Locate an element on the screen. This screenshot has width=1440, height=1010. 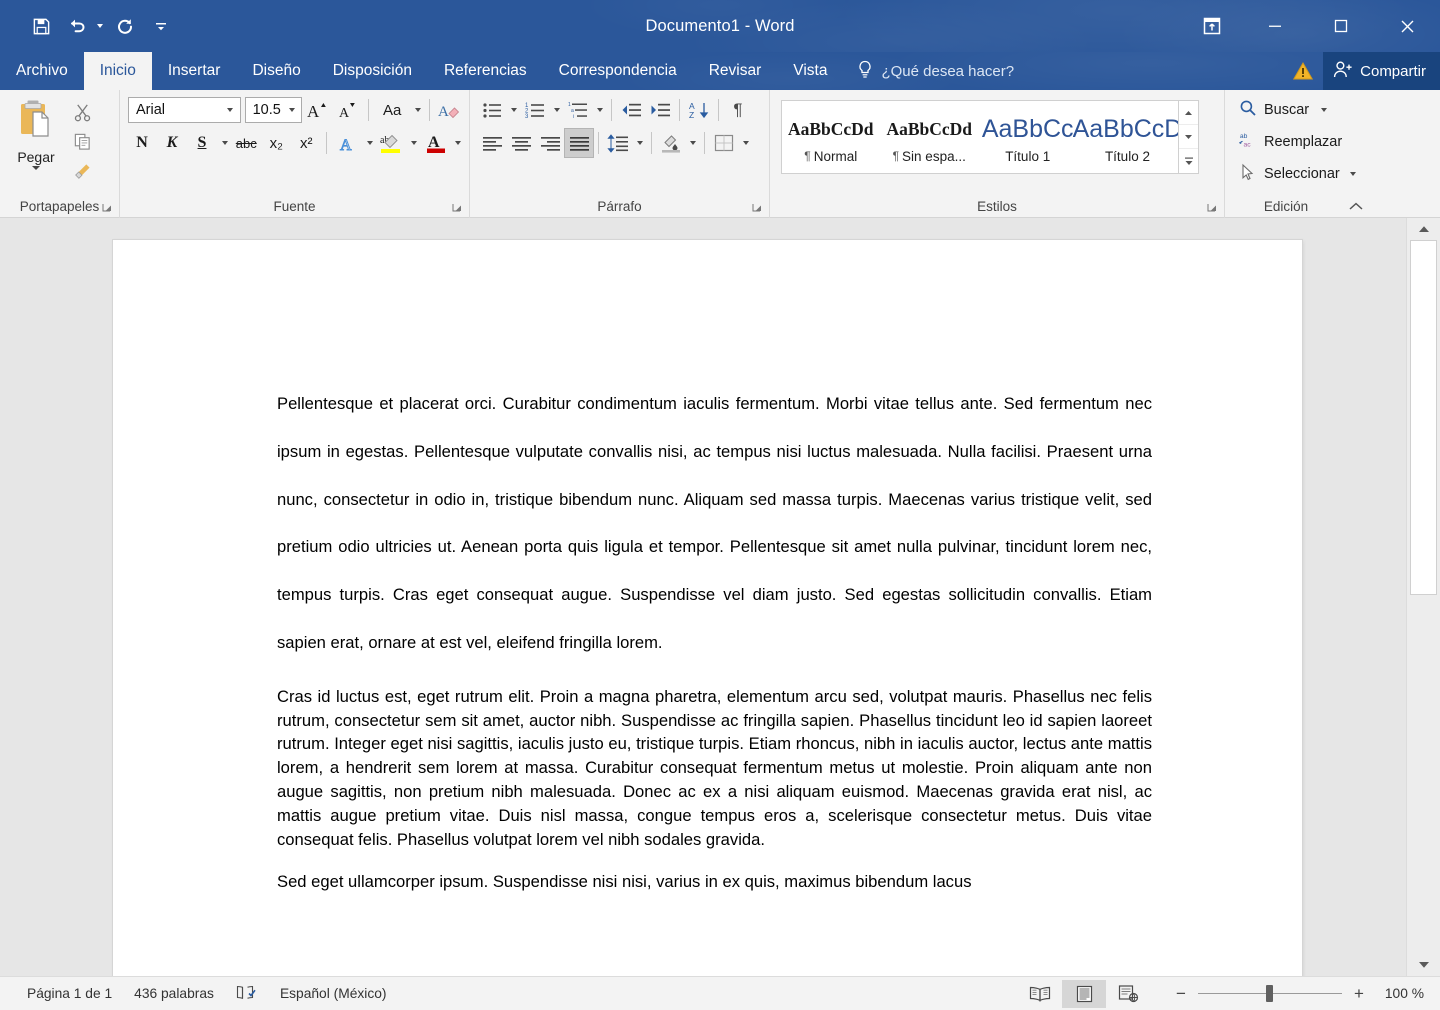
justify-button is located at coordinates (579, 143).